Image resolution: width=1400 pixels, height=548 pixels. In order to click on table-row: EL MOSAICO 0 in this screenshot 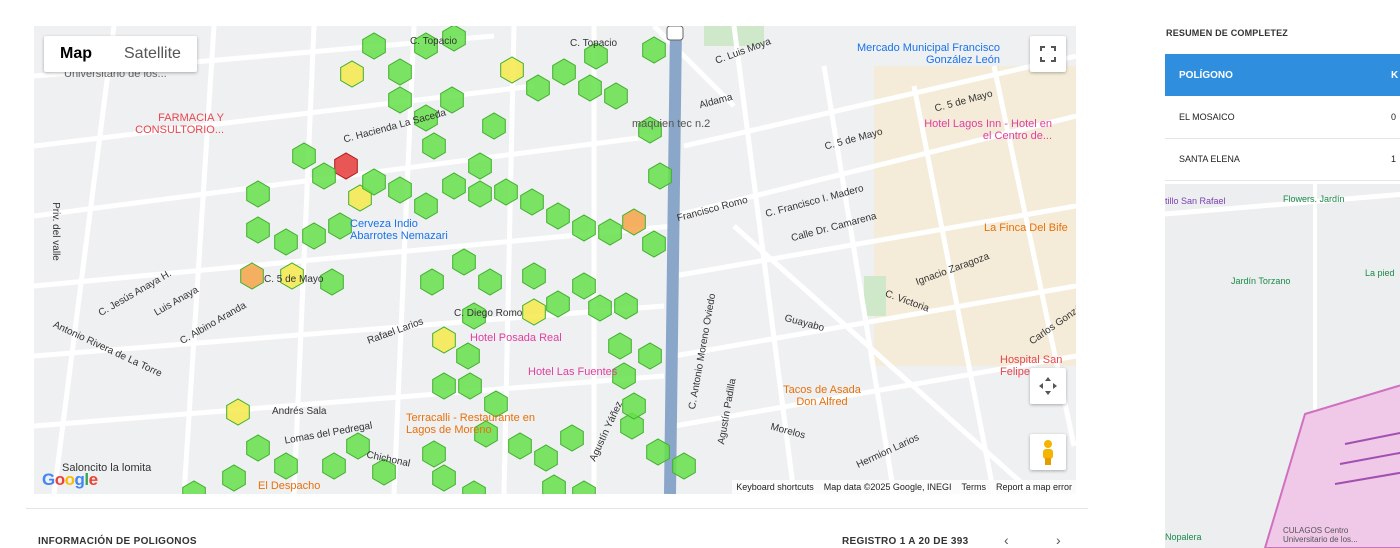, I will do `click(1282, 117)`.